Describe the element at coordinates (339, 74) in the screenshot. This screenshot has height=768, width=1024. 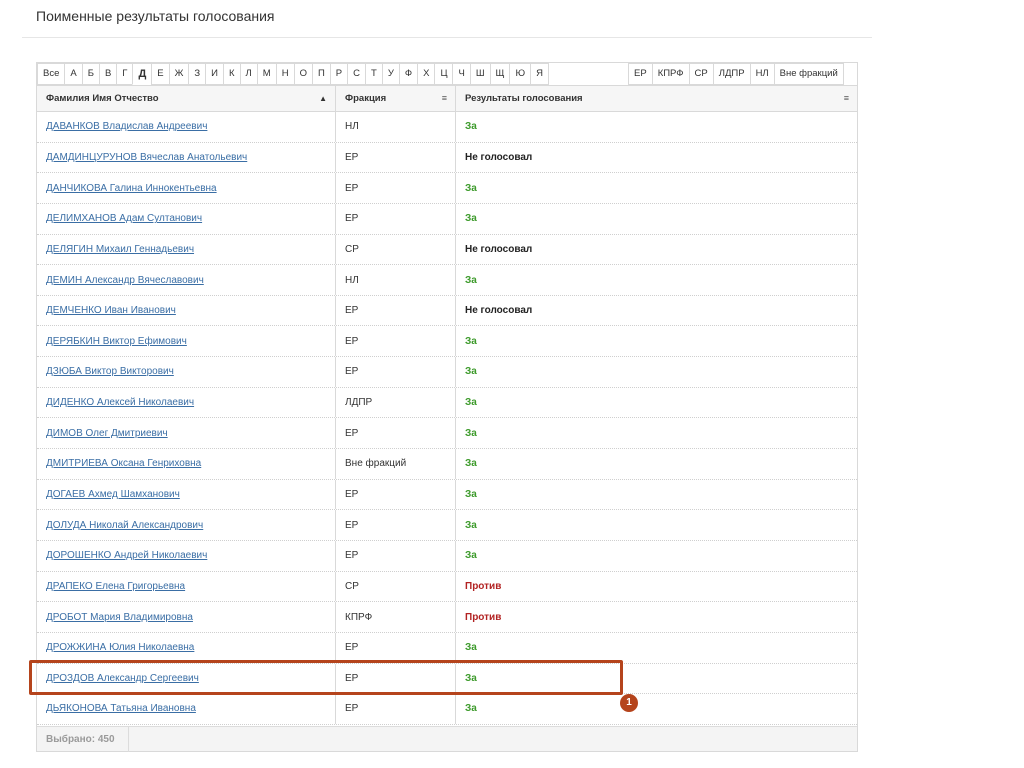
I see `letter-filter-button: Р` at that location.